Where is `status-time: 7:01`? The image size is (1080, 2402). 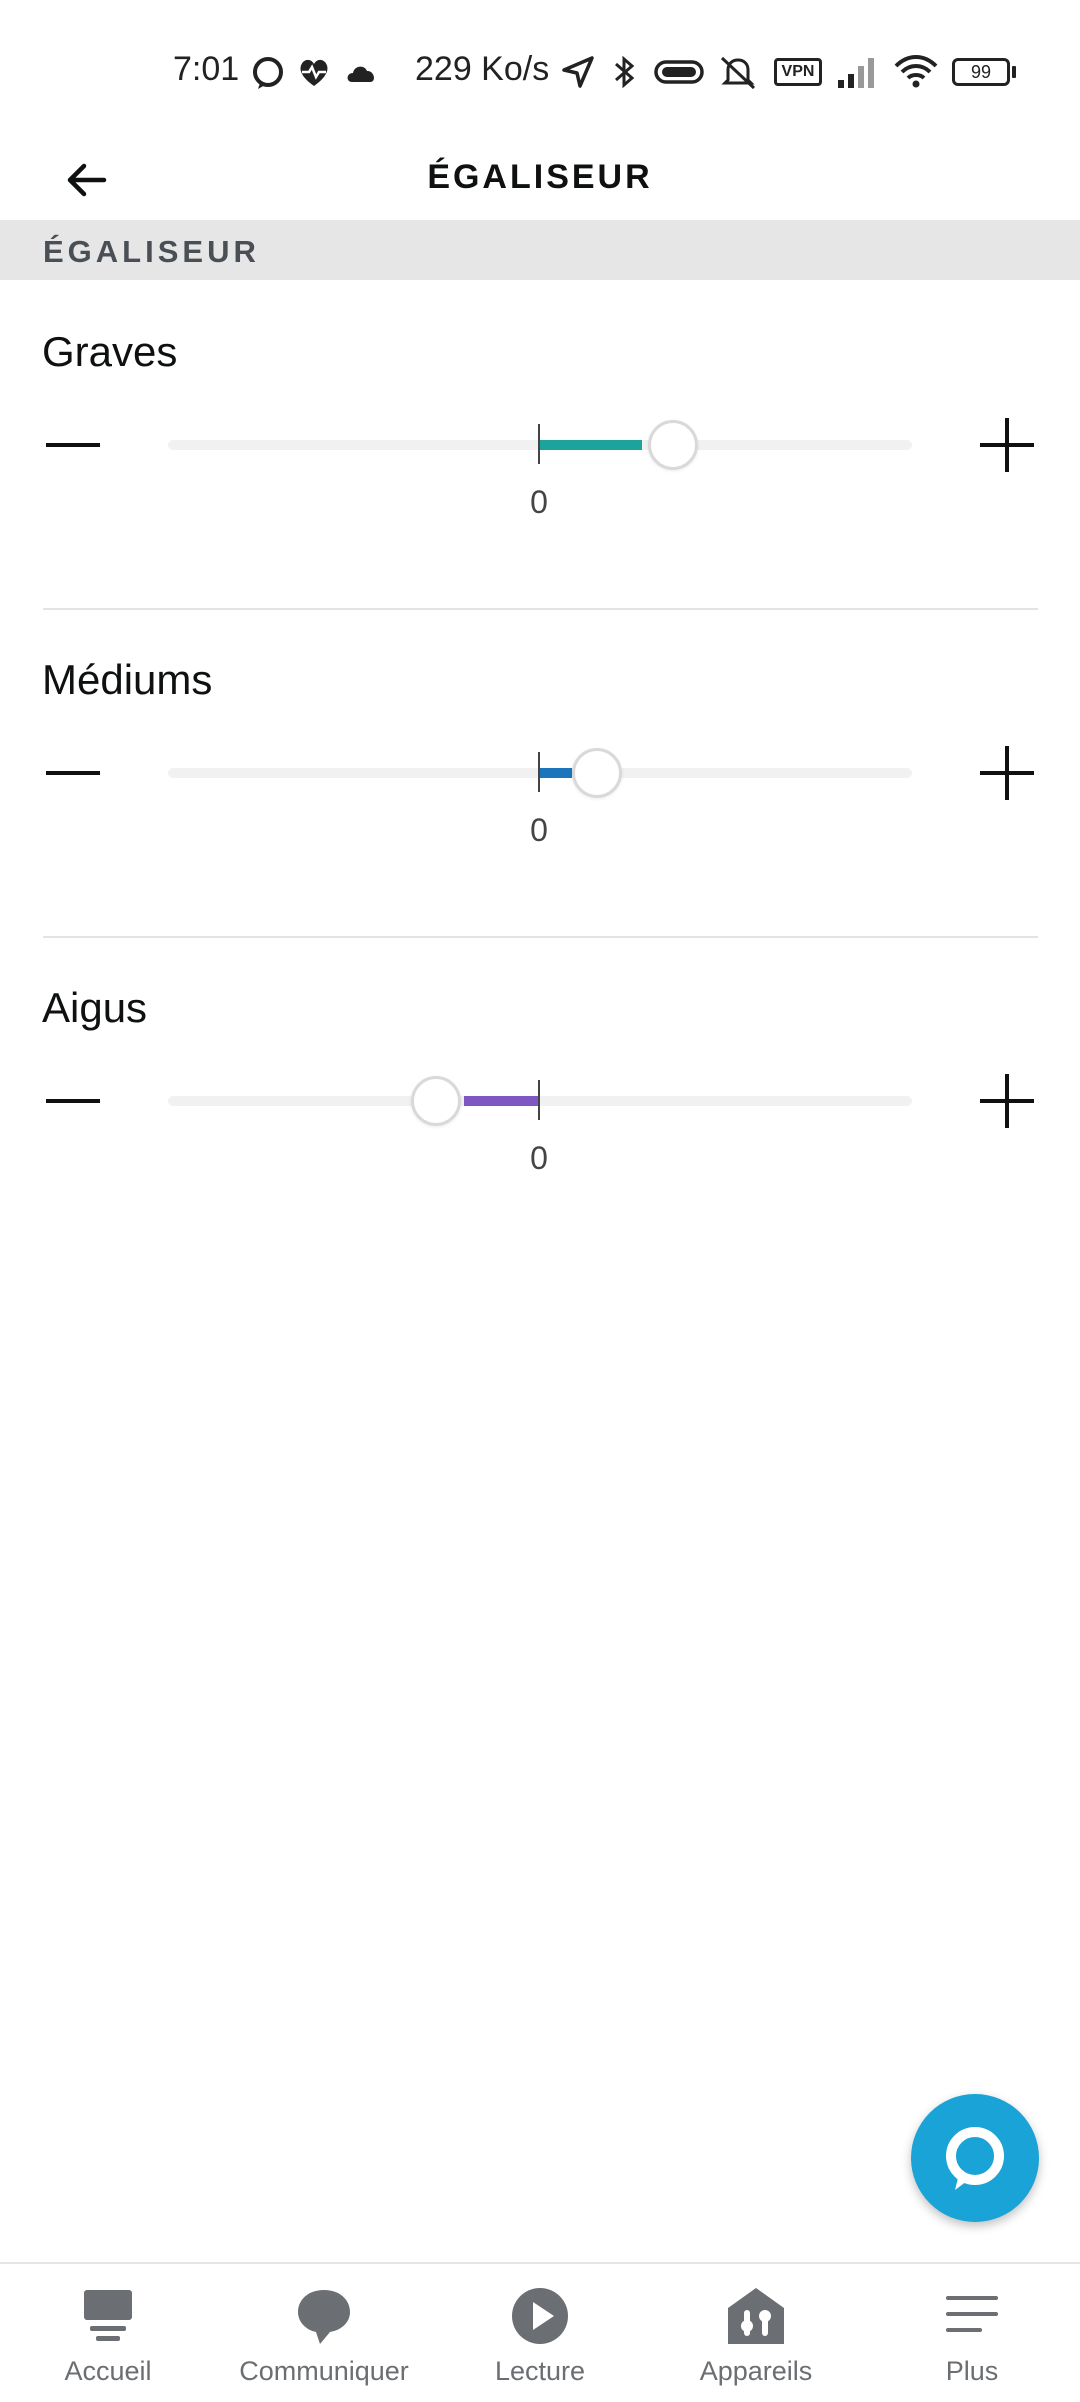 status-time: 7:01 is located at coordinates (206, 69).